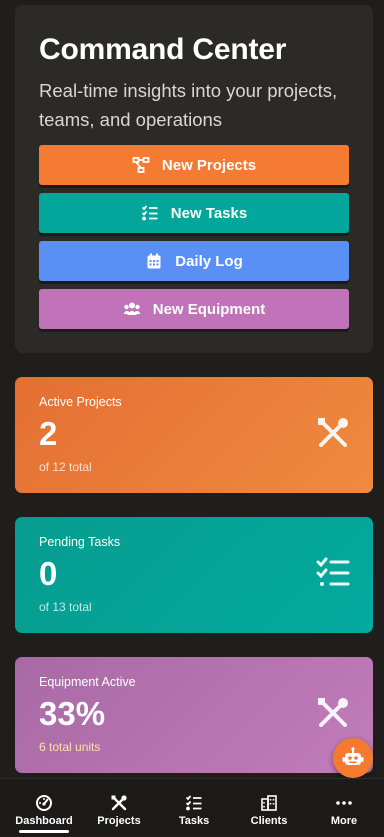 The width and height of the screenshot is (384, 837). What do you see at coordinates (209, 261) in the screenshot?
I see `daily-log-label: Daily Log` at bounding box center [209, 261].